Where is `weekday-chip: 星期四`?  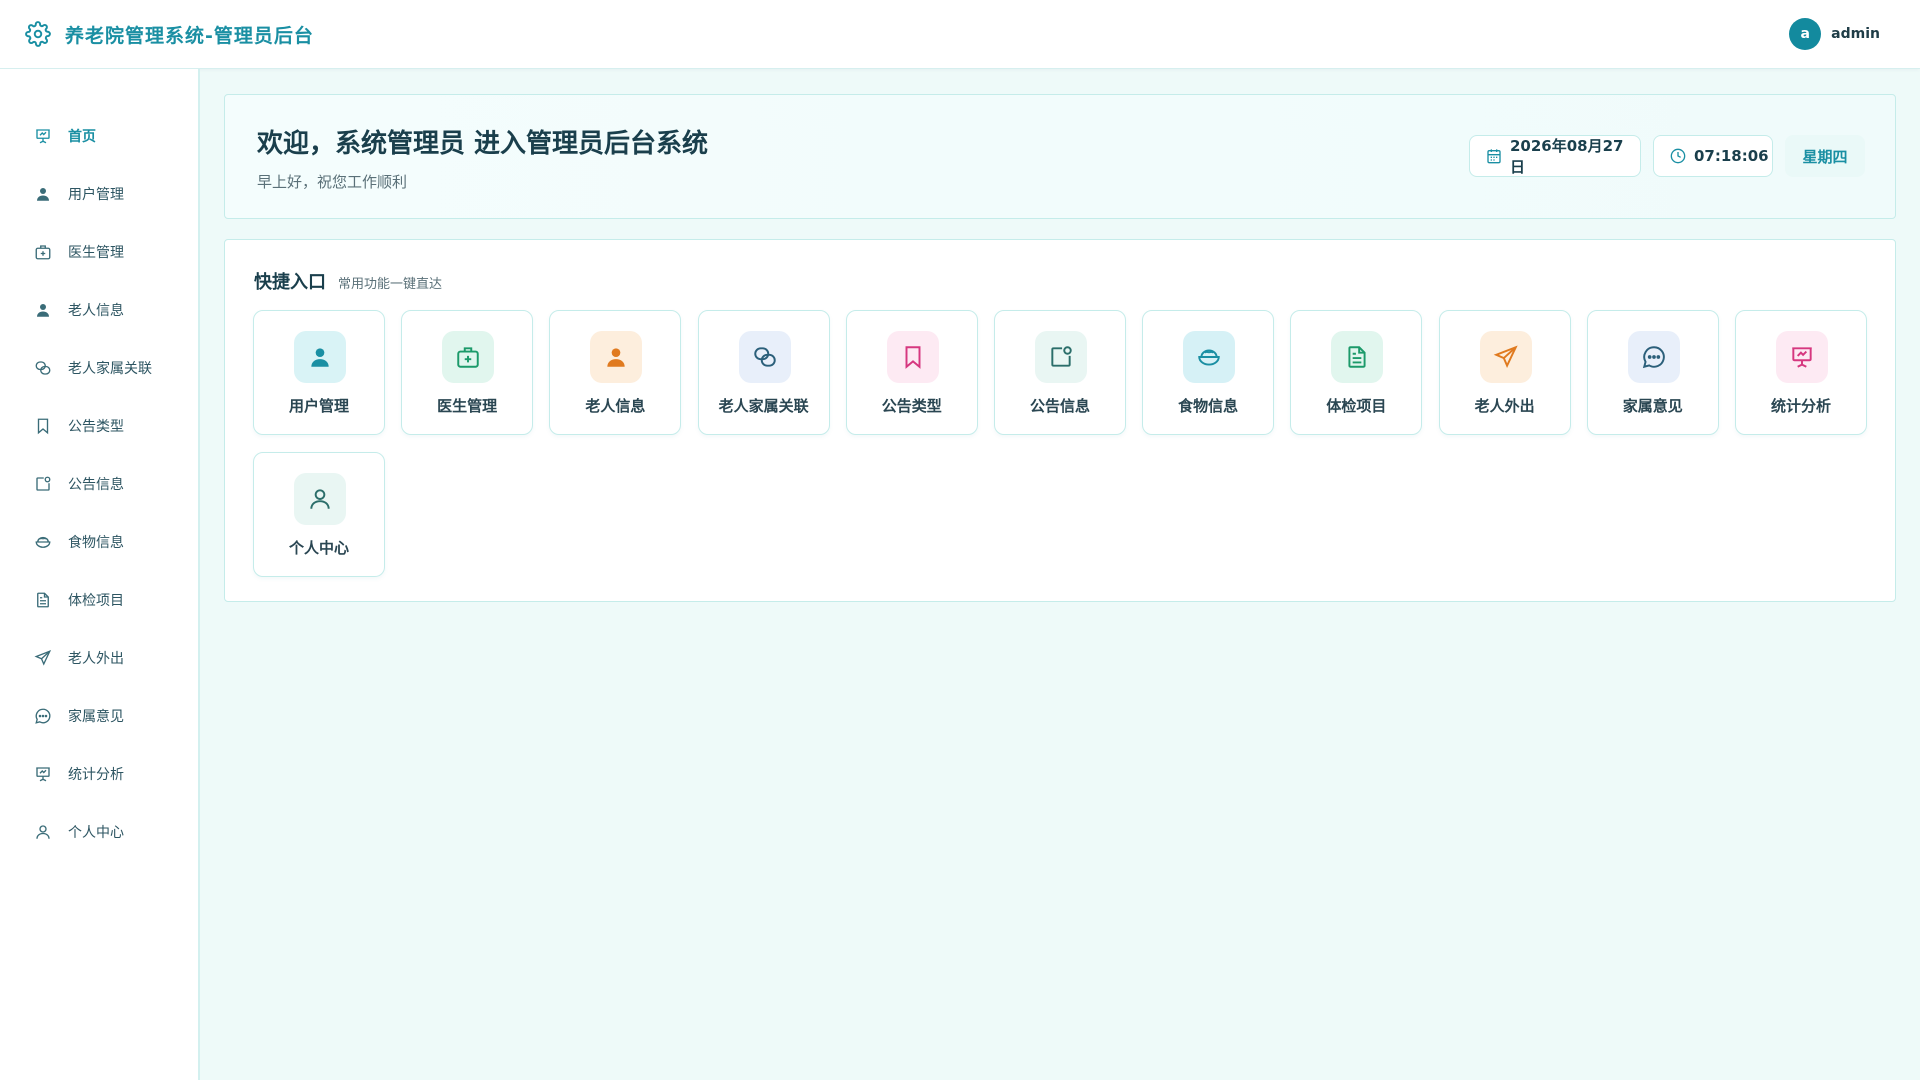
weekday-chip: 星期四 is located at coordinates (1825, 156).